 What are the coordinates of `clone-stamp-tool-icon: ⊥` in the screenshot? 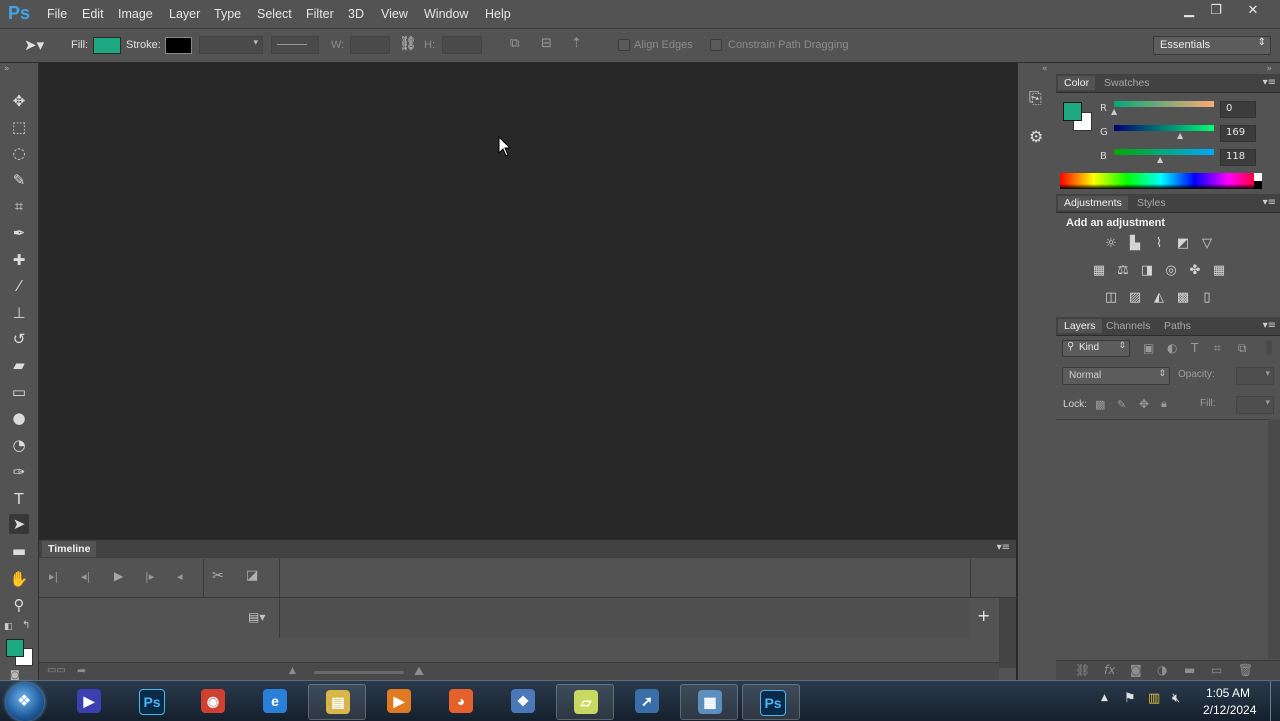 It's located at (19, 313).